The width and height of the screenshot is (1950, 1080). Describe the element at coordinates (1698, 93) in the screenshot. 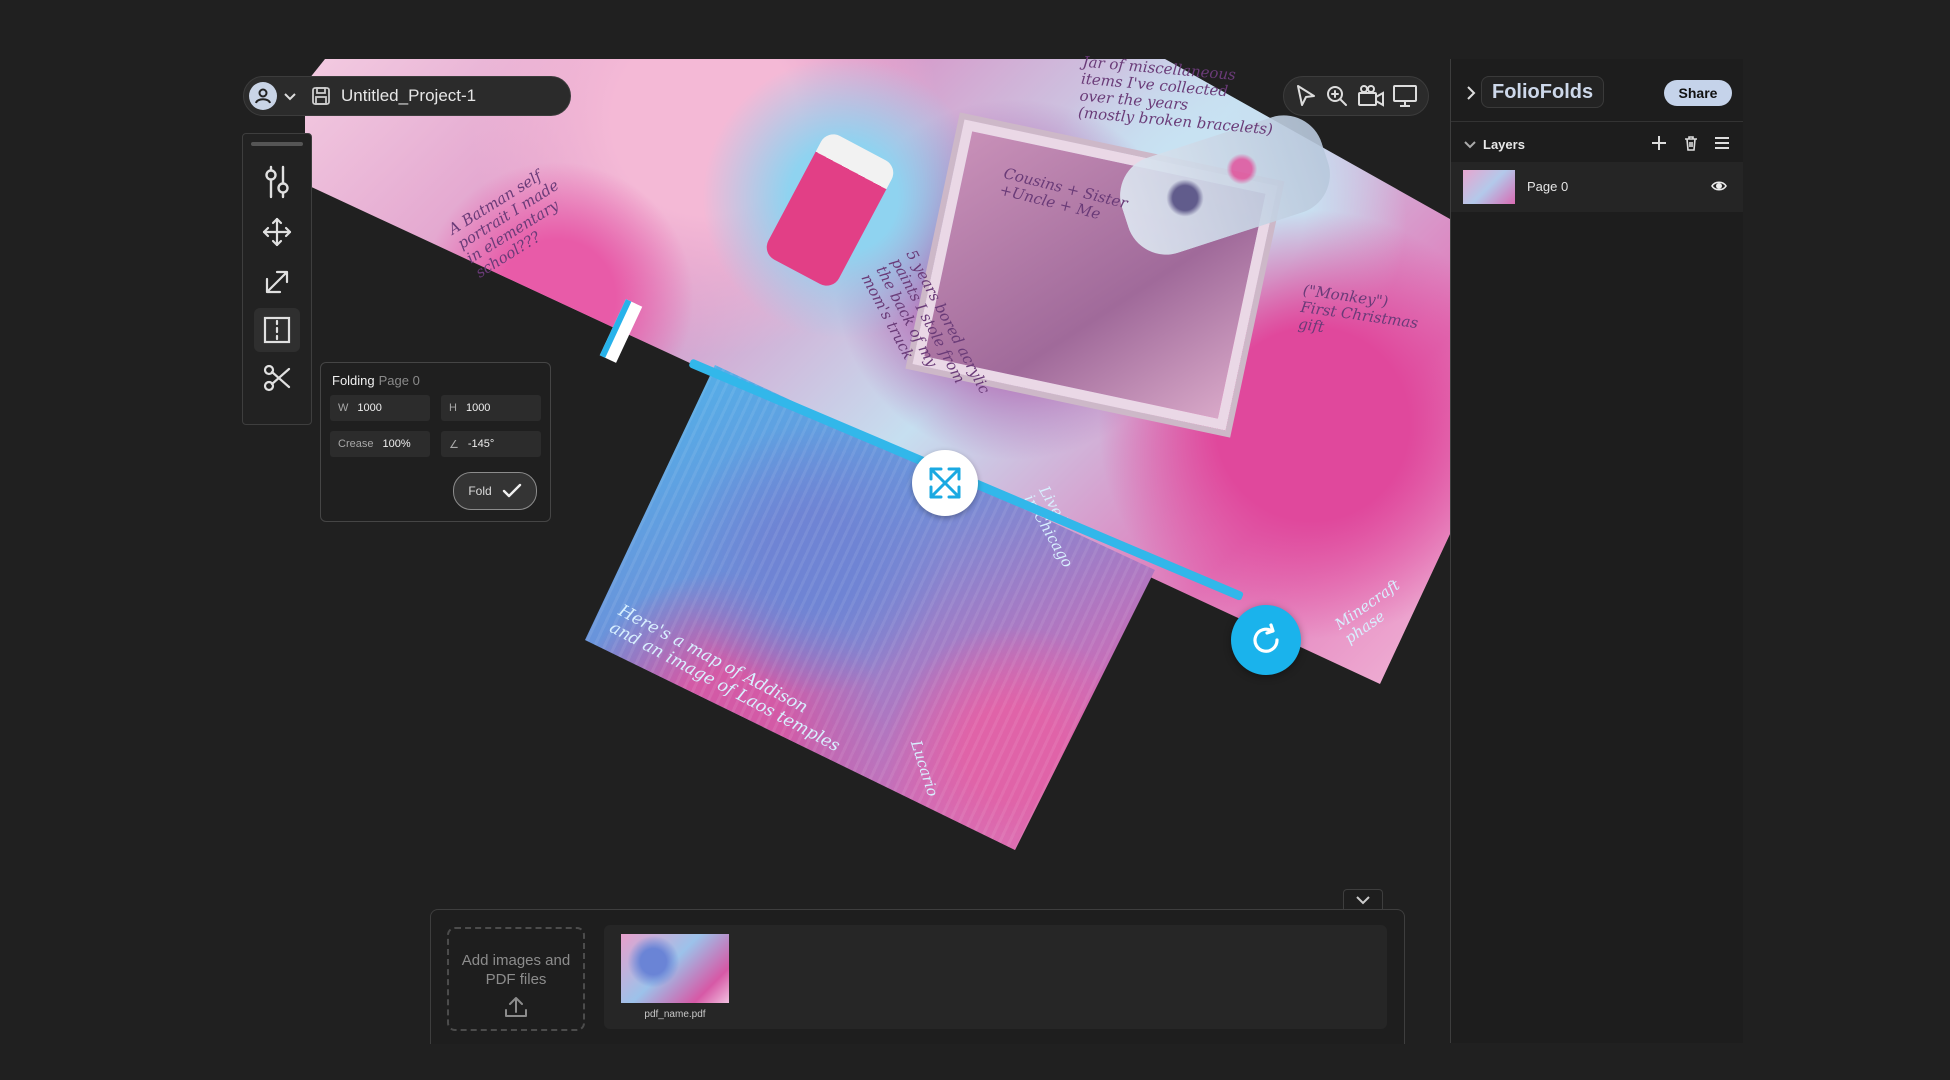

I see `share-button: Share` at that location.